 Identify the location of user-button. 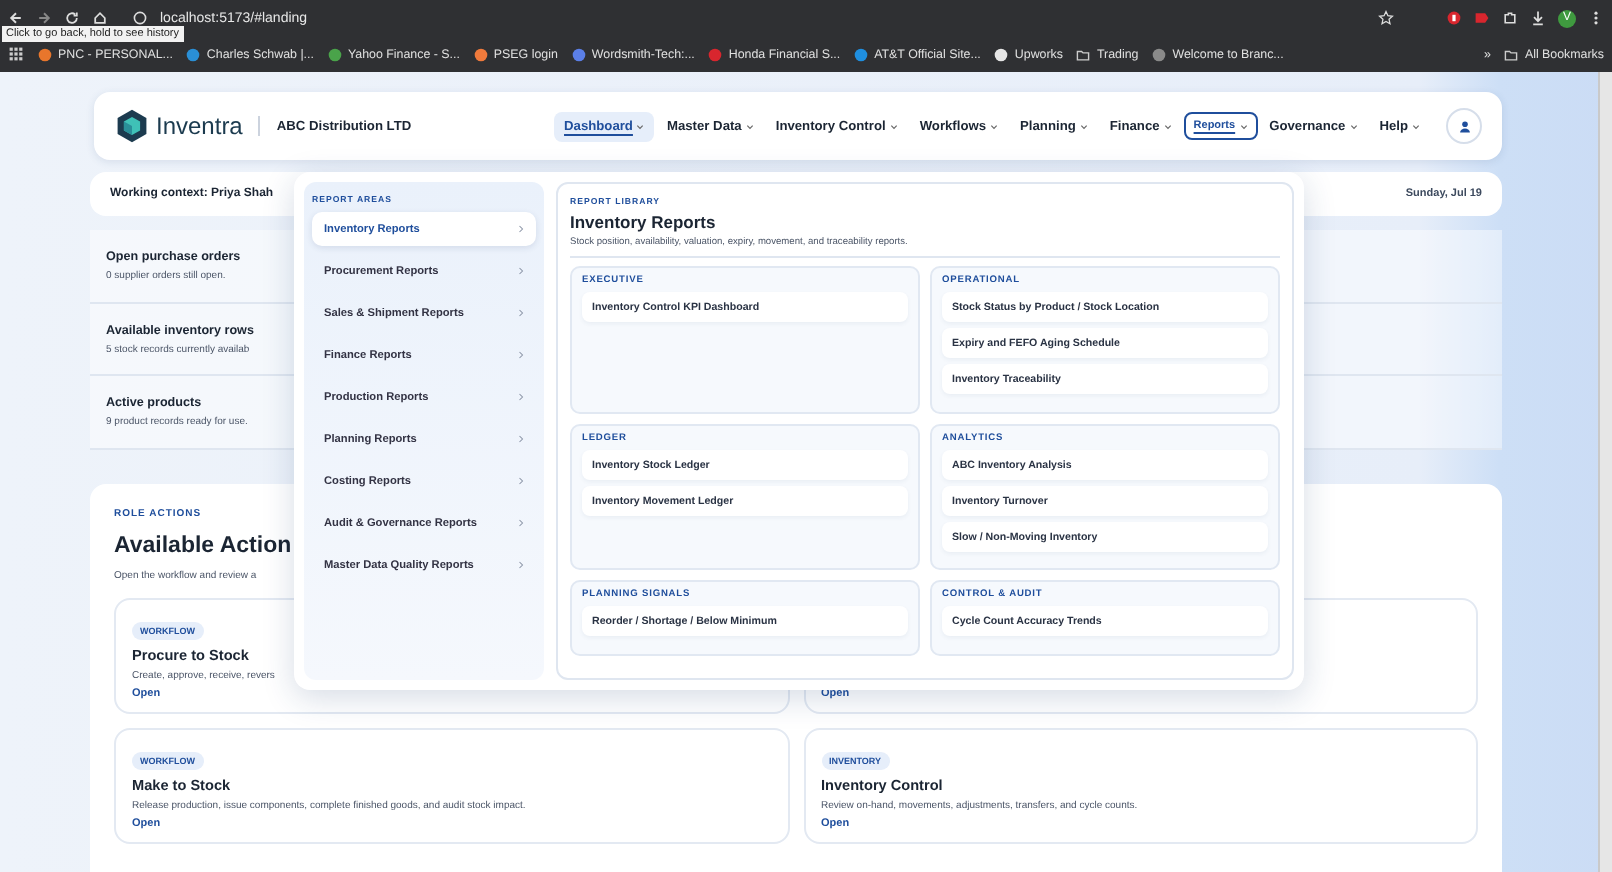
(1464, 126).